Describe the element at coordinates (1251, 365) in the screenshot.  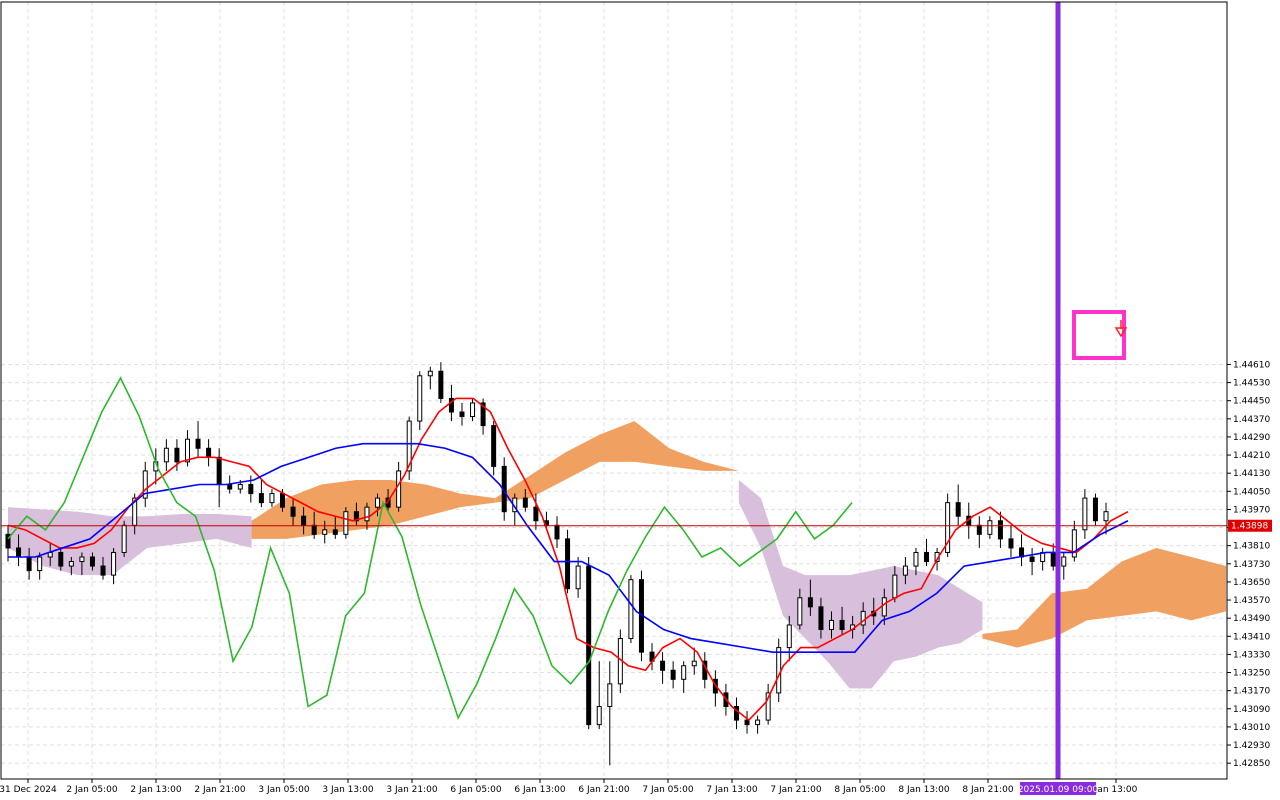
I see `y-tick-label: 1.44610` at that location.